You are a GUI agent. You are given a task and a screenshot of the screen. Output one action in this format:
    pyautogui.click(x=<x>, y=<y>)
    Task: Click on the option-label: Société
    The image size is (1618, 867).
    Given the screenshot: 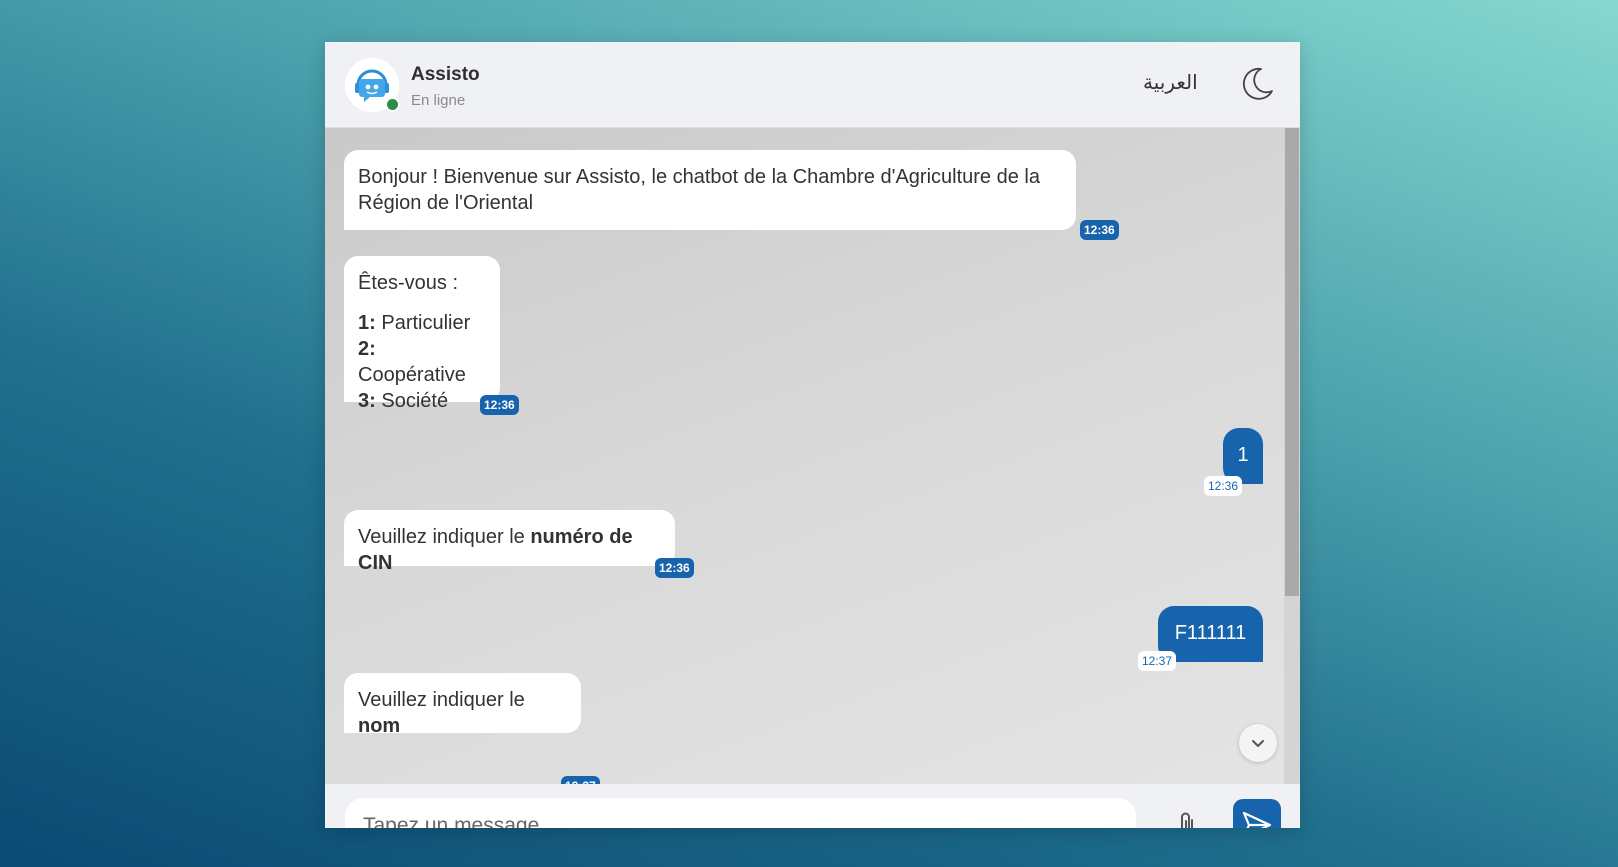 What is the action you would take?
    pyautogui.click(x=412, y=401)
    